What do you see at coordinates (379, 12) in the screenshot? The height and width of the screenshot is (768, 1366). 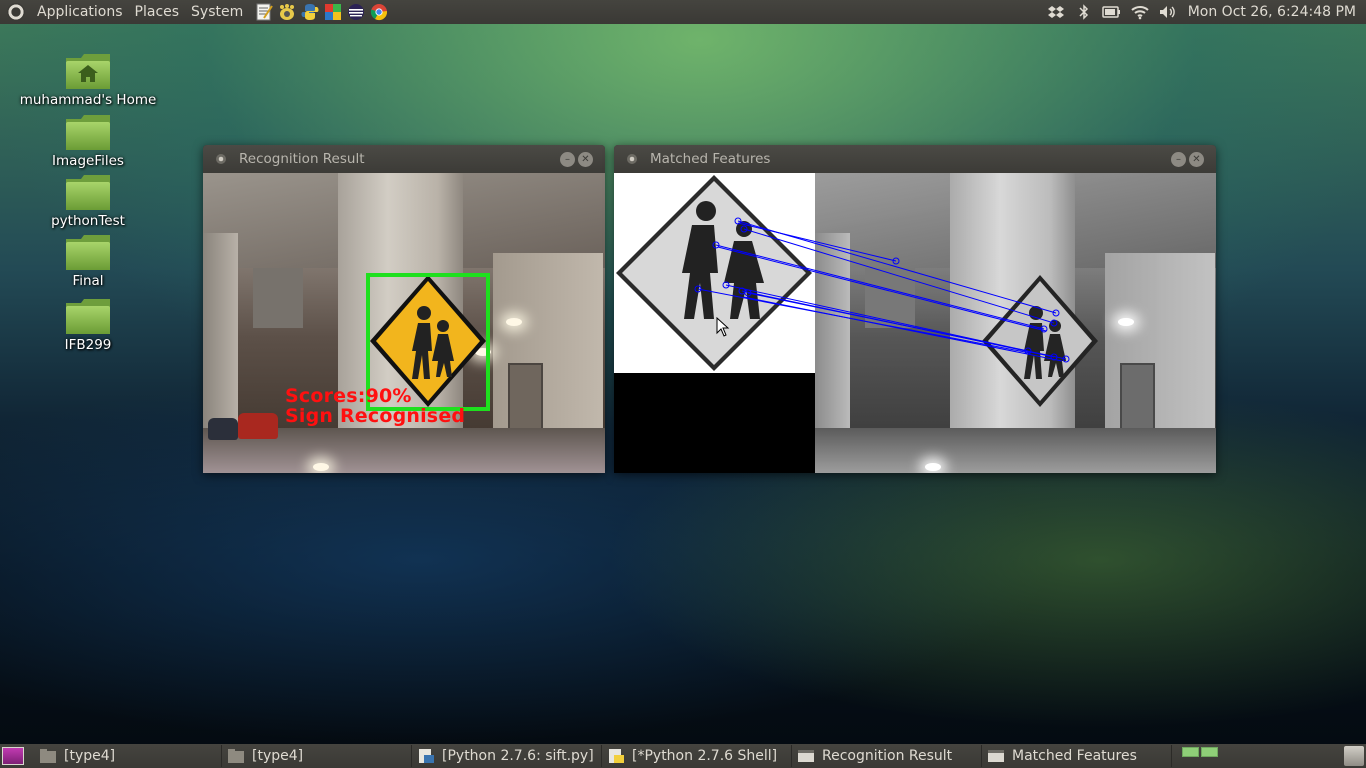 I see `chrome-icon` at bounding box center [379, 12].